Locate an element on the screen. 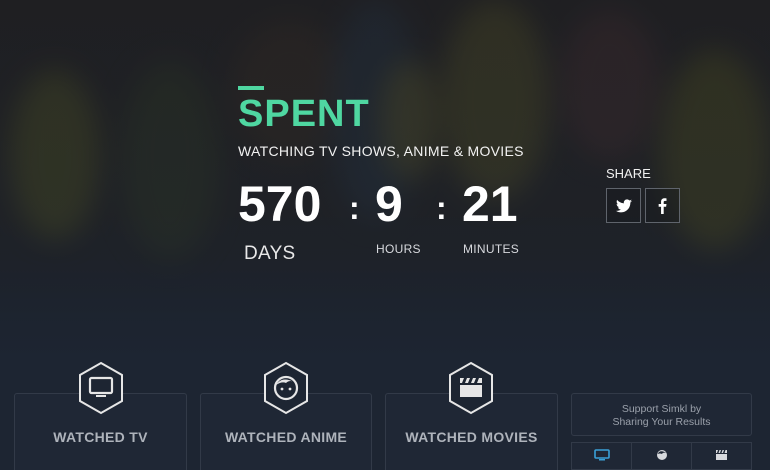 The width and height of the screenshot is (770, 470). facebook-share-button is located at coordinates (662, 205).